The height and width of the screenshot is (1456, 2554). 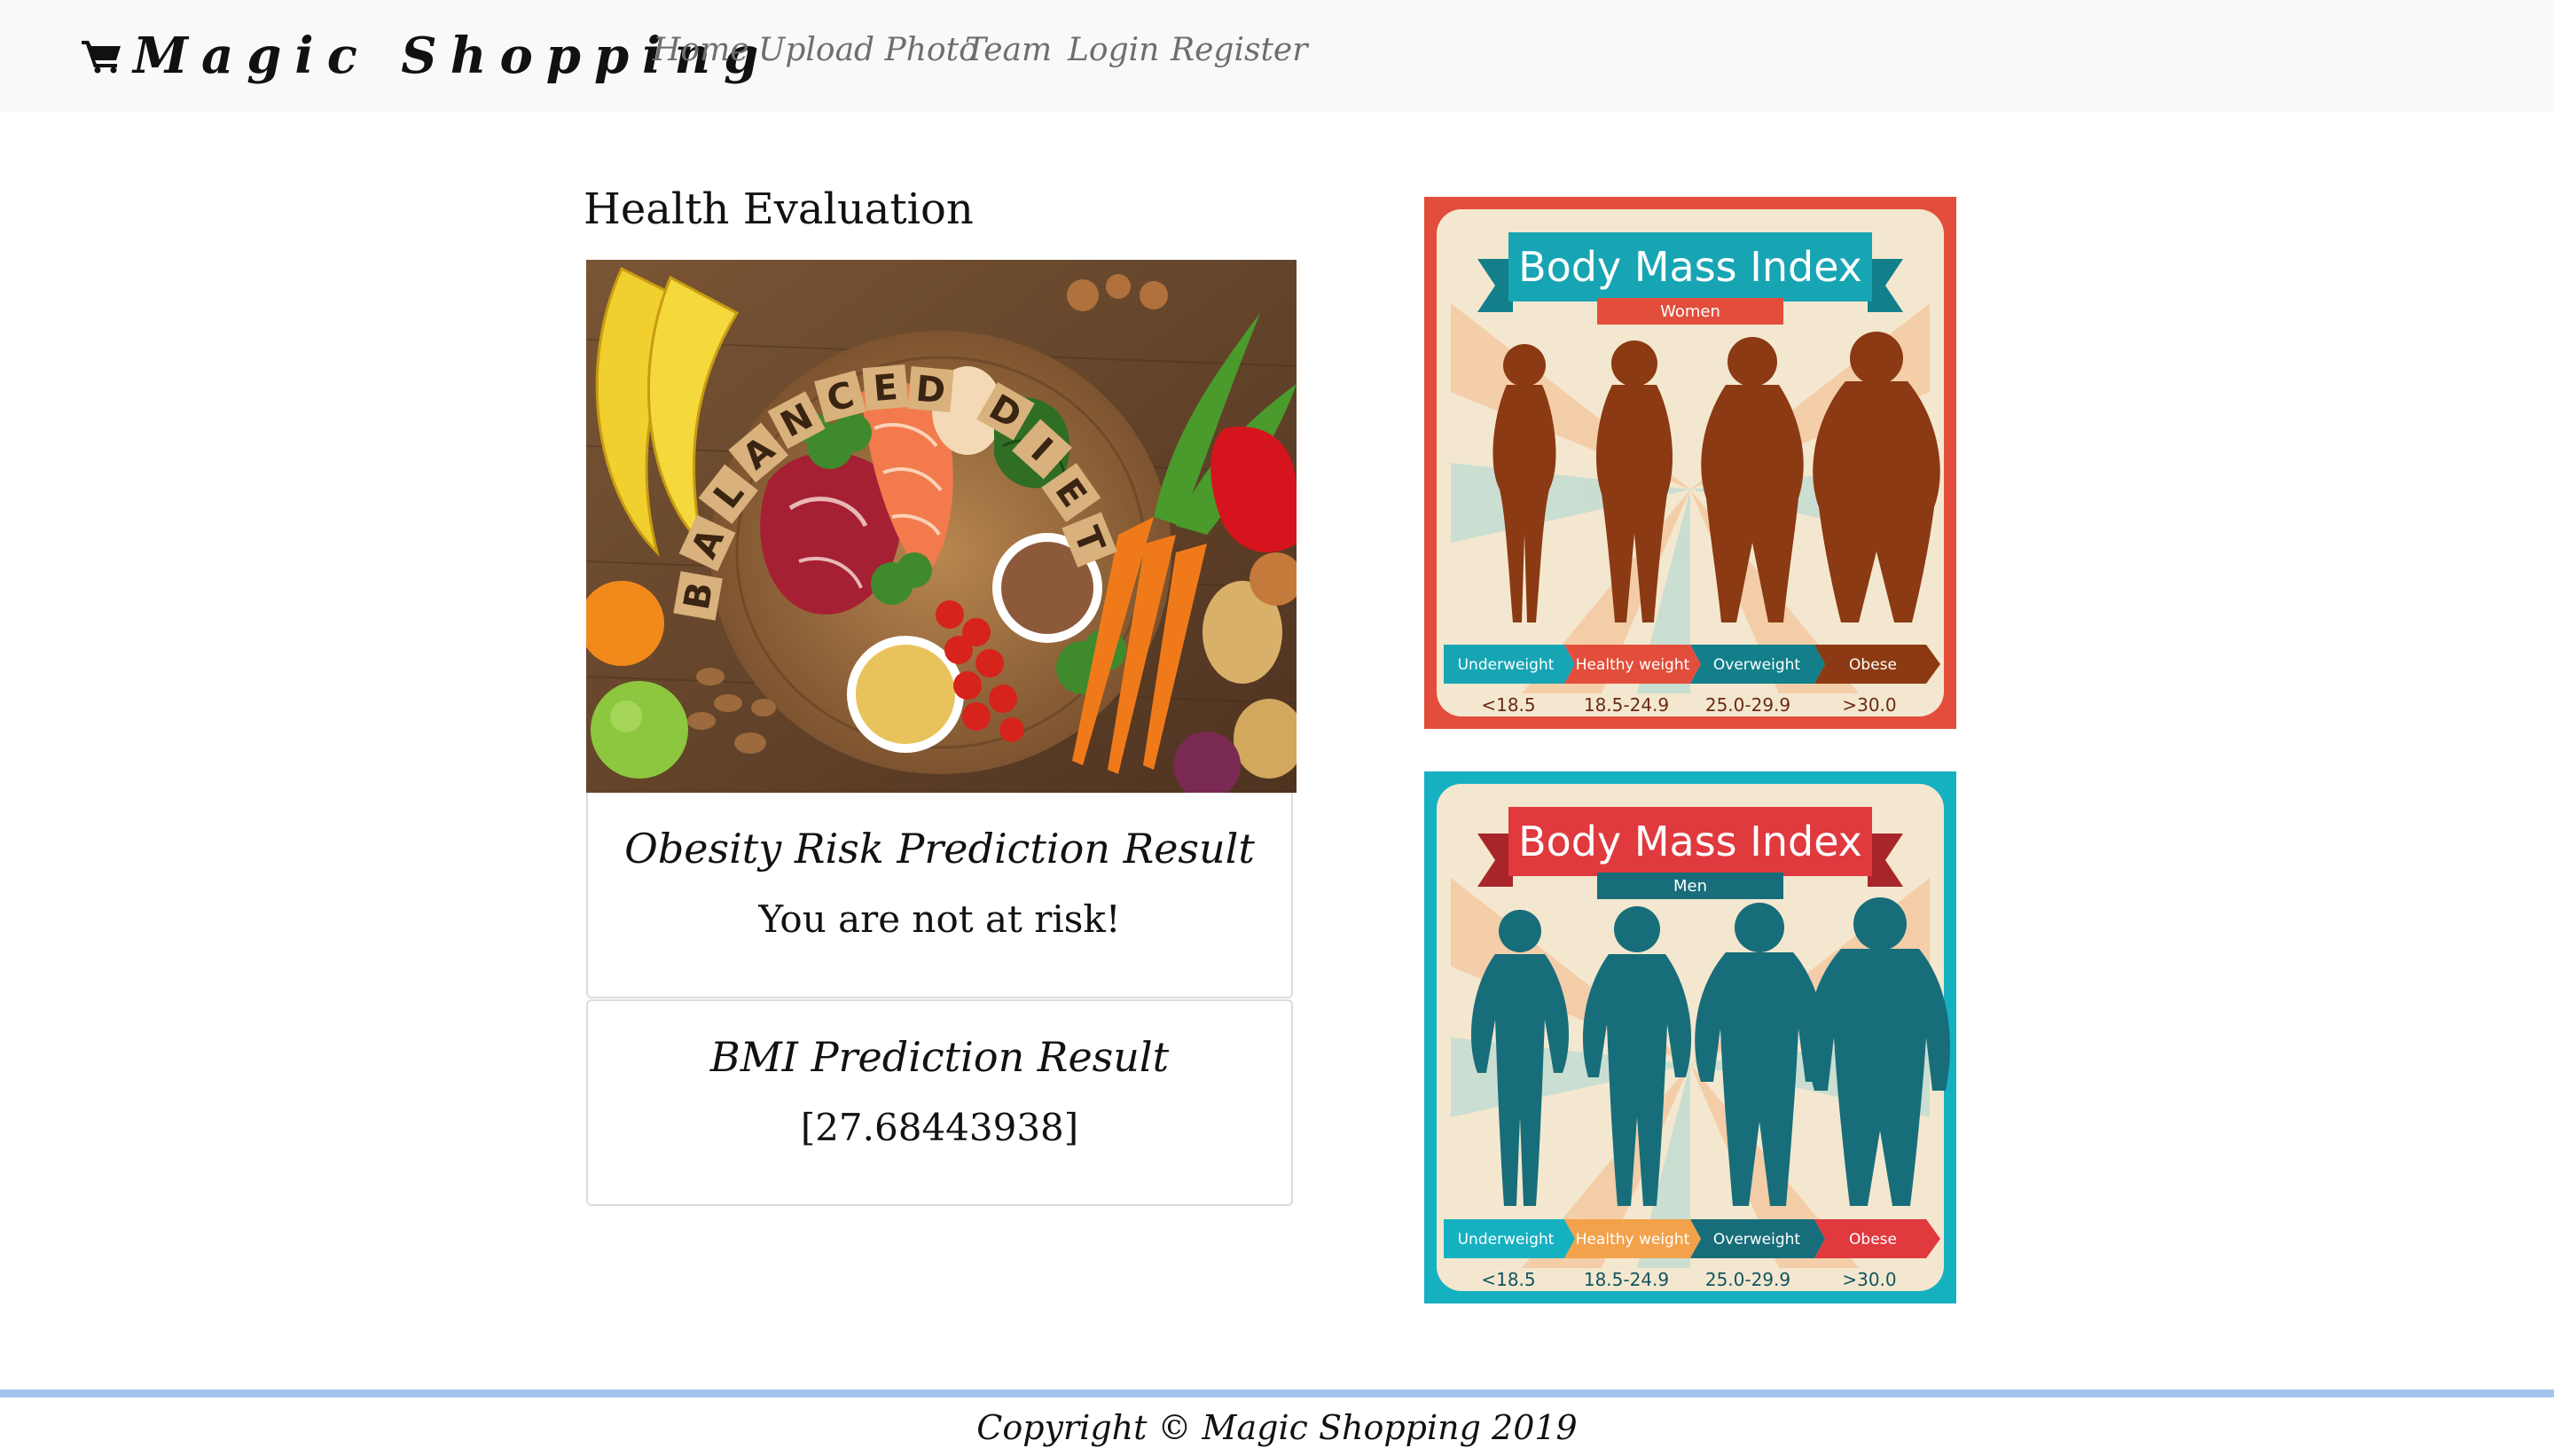 I want to click on nav-register-link: Register, so click(x=1239, y=50).